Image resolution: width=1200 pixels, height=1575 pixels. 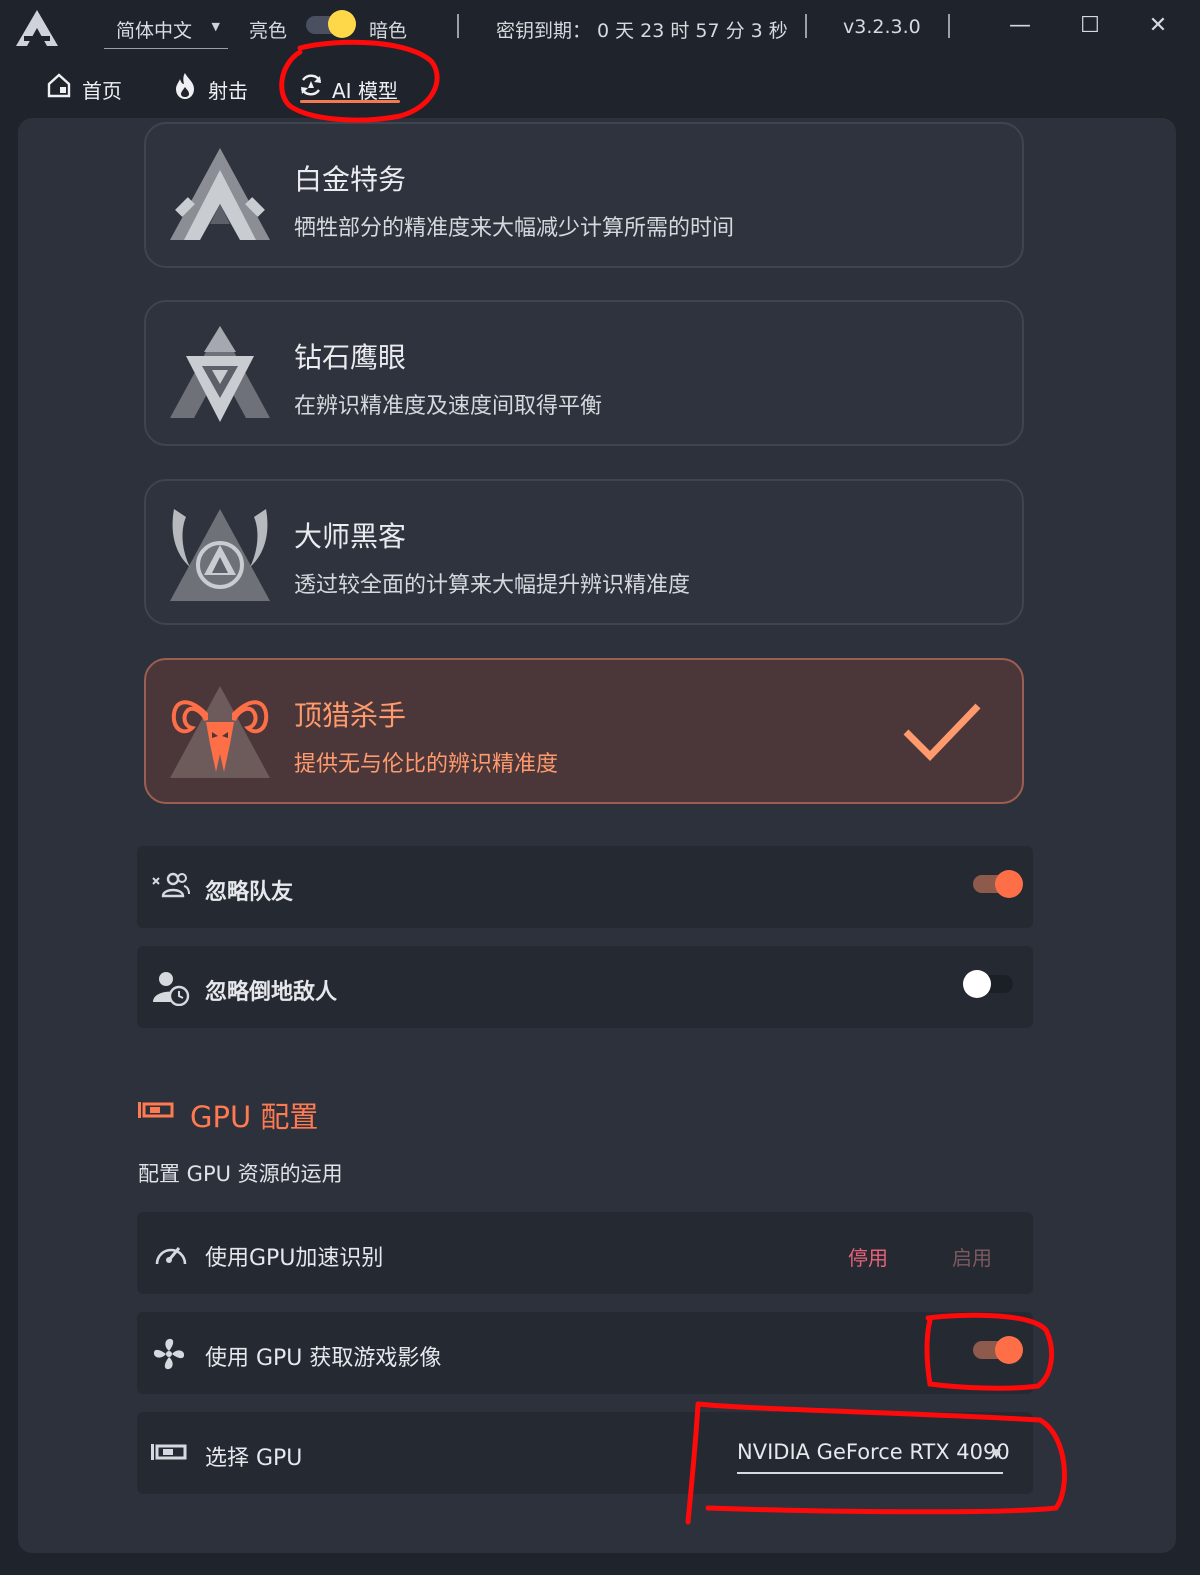 What do you see at coordinates (544, 31) in the screenshot?
I see `key-expiry-label: 密钥到期：` at bounding box center [544, 31].